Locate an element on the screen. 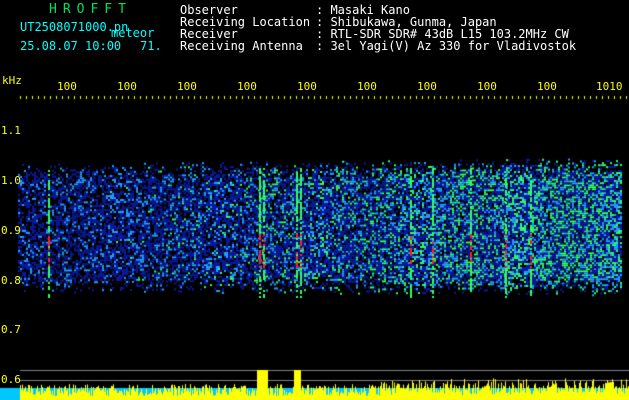  file-label: meteor is located at coordinates (133, 33).